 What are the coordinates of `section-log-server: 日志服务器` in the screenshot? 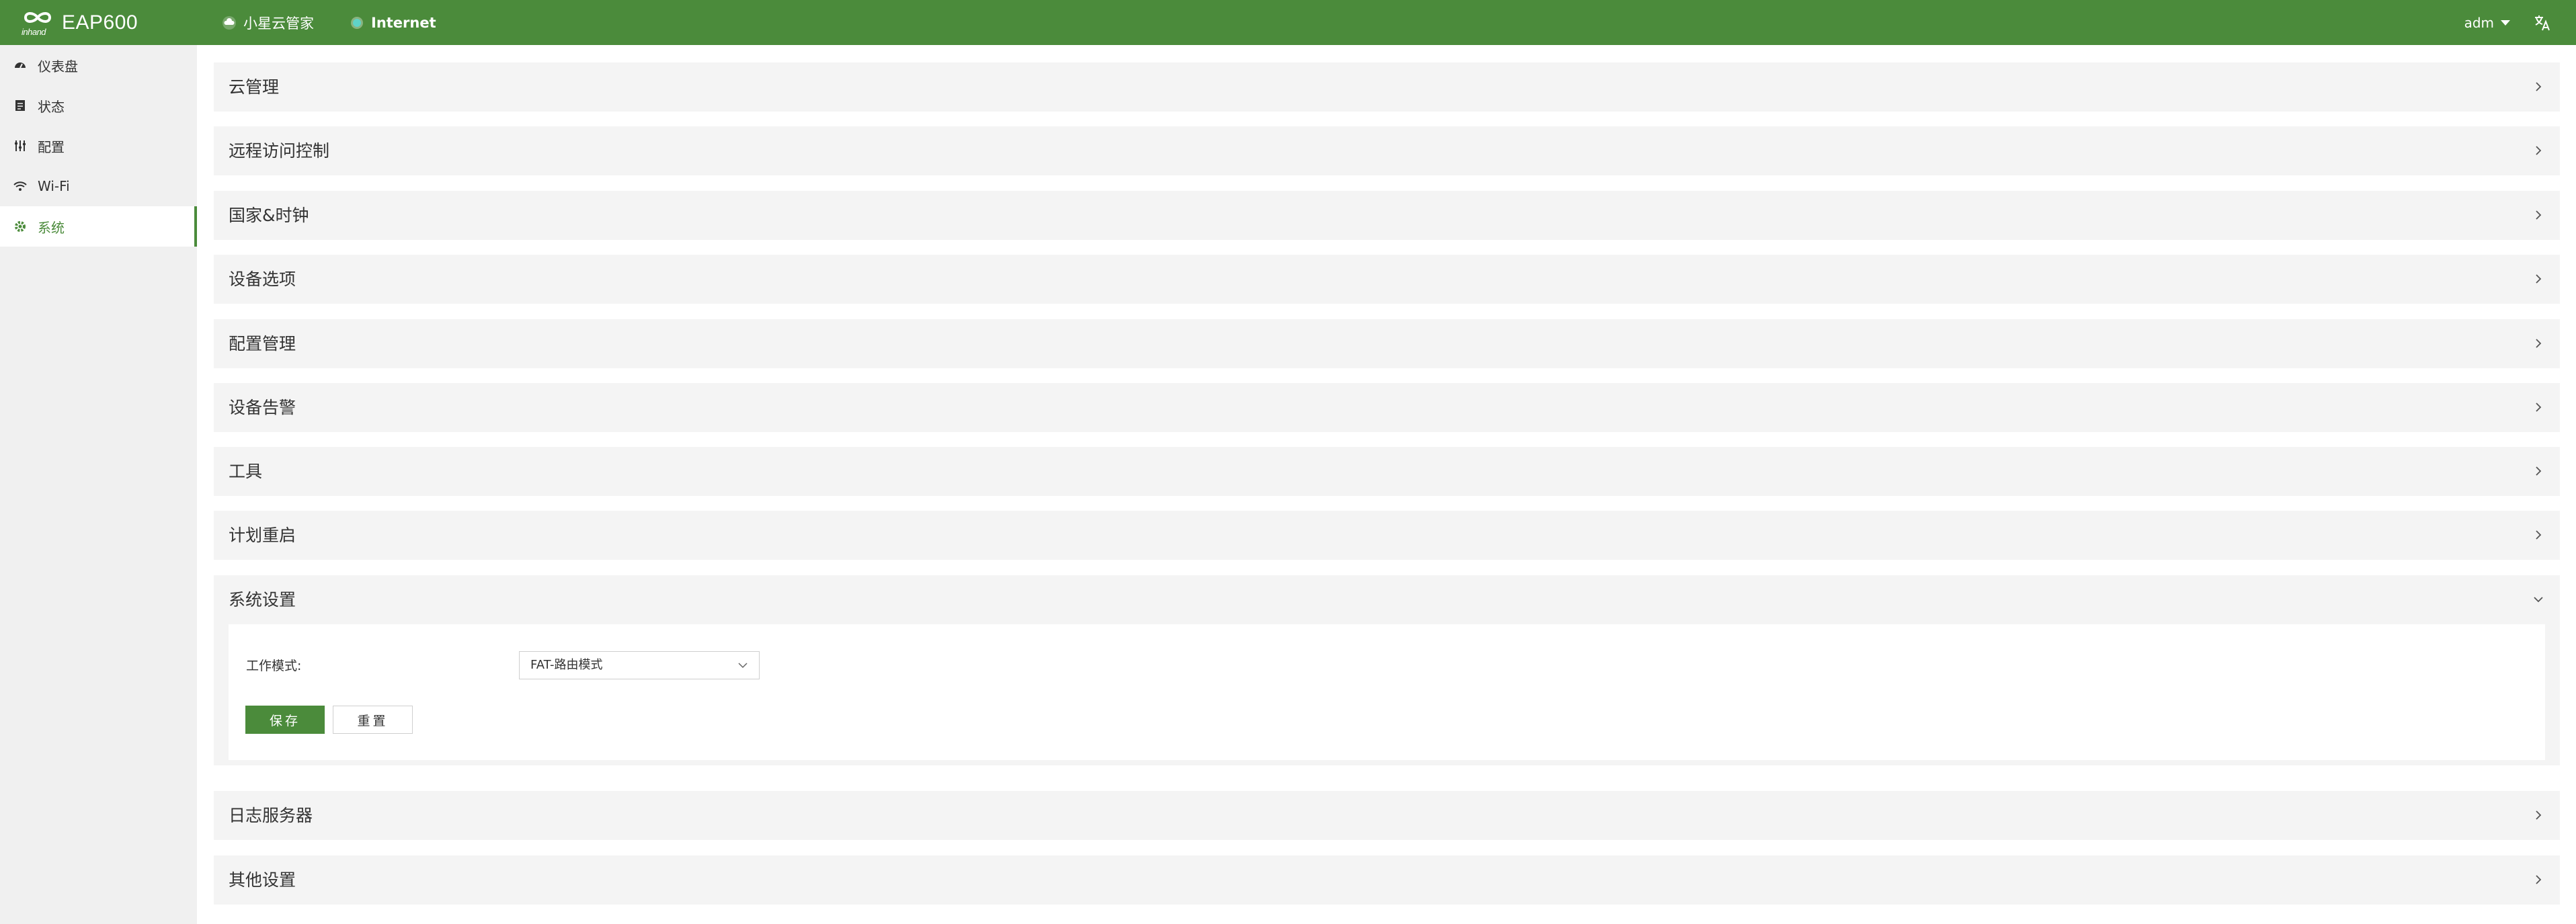 It's located at (1387, 816).